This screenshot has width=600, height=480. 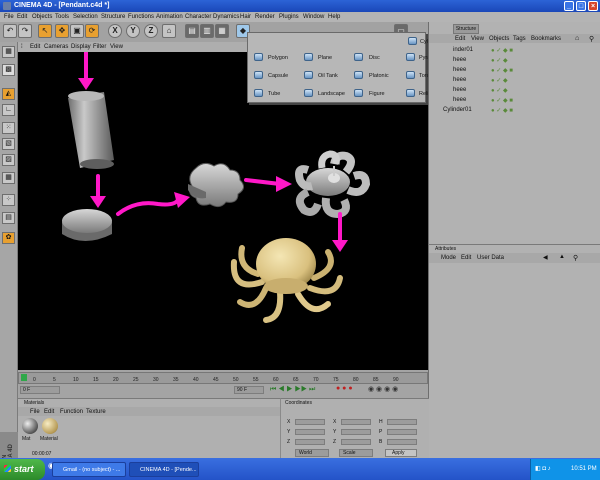 What do you see at coordinates (40, 390) in the screenshot?
I see `current-frame-field: 0 F` at bounding box center [40, 390].